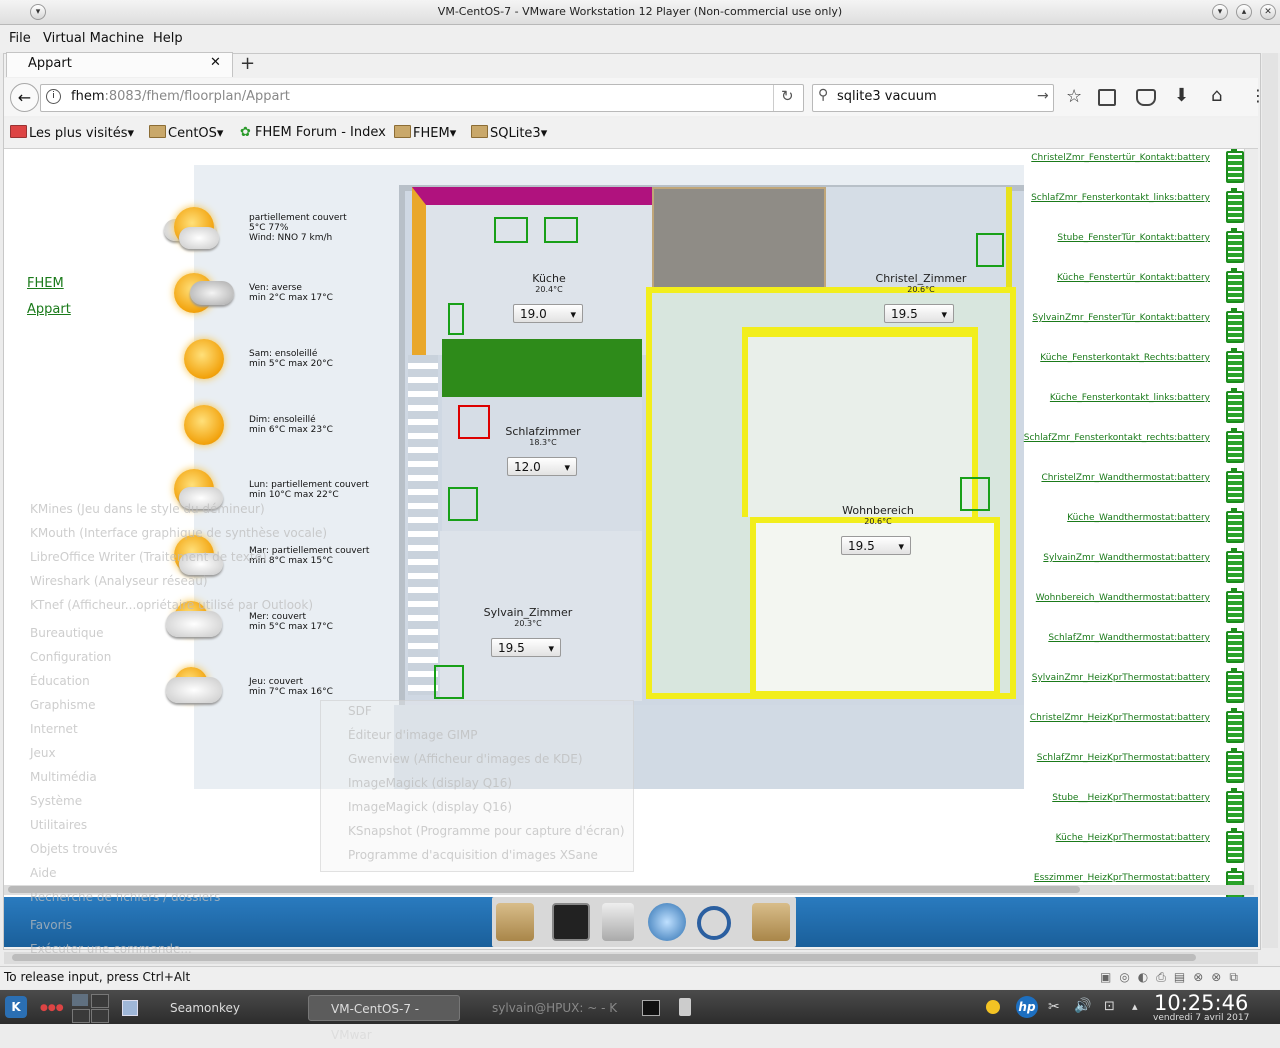  What do you see at coordinates (1268, 12) in the screenshot?
I see `close-button: ✕` at bounding box center [1268, 12].